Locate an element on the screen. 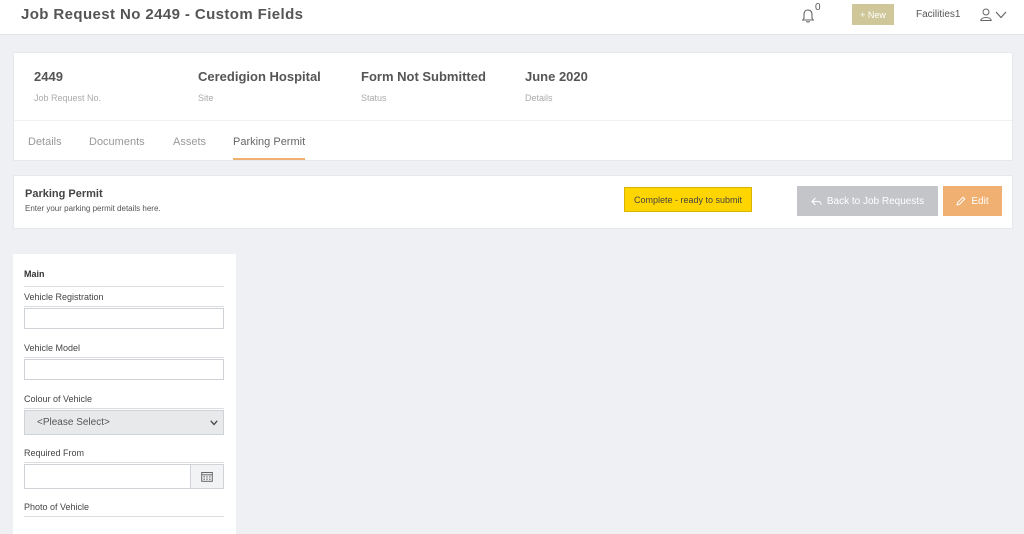 Image resolution: width=1024 pixels, height=534 pixels. back-to-job-requests-button: Back to Job Requests is located at coordinates (867, 201).